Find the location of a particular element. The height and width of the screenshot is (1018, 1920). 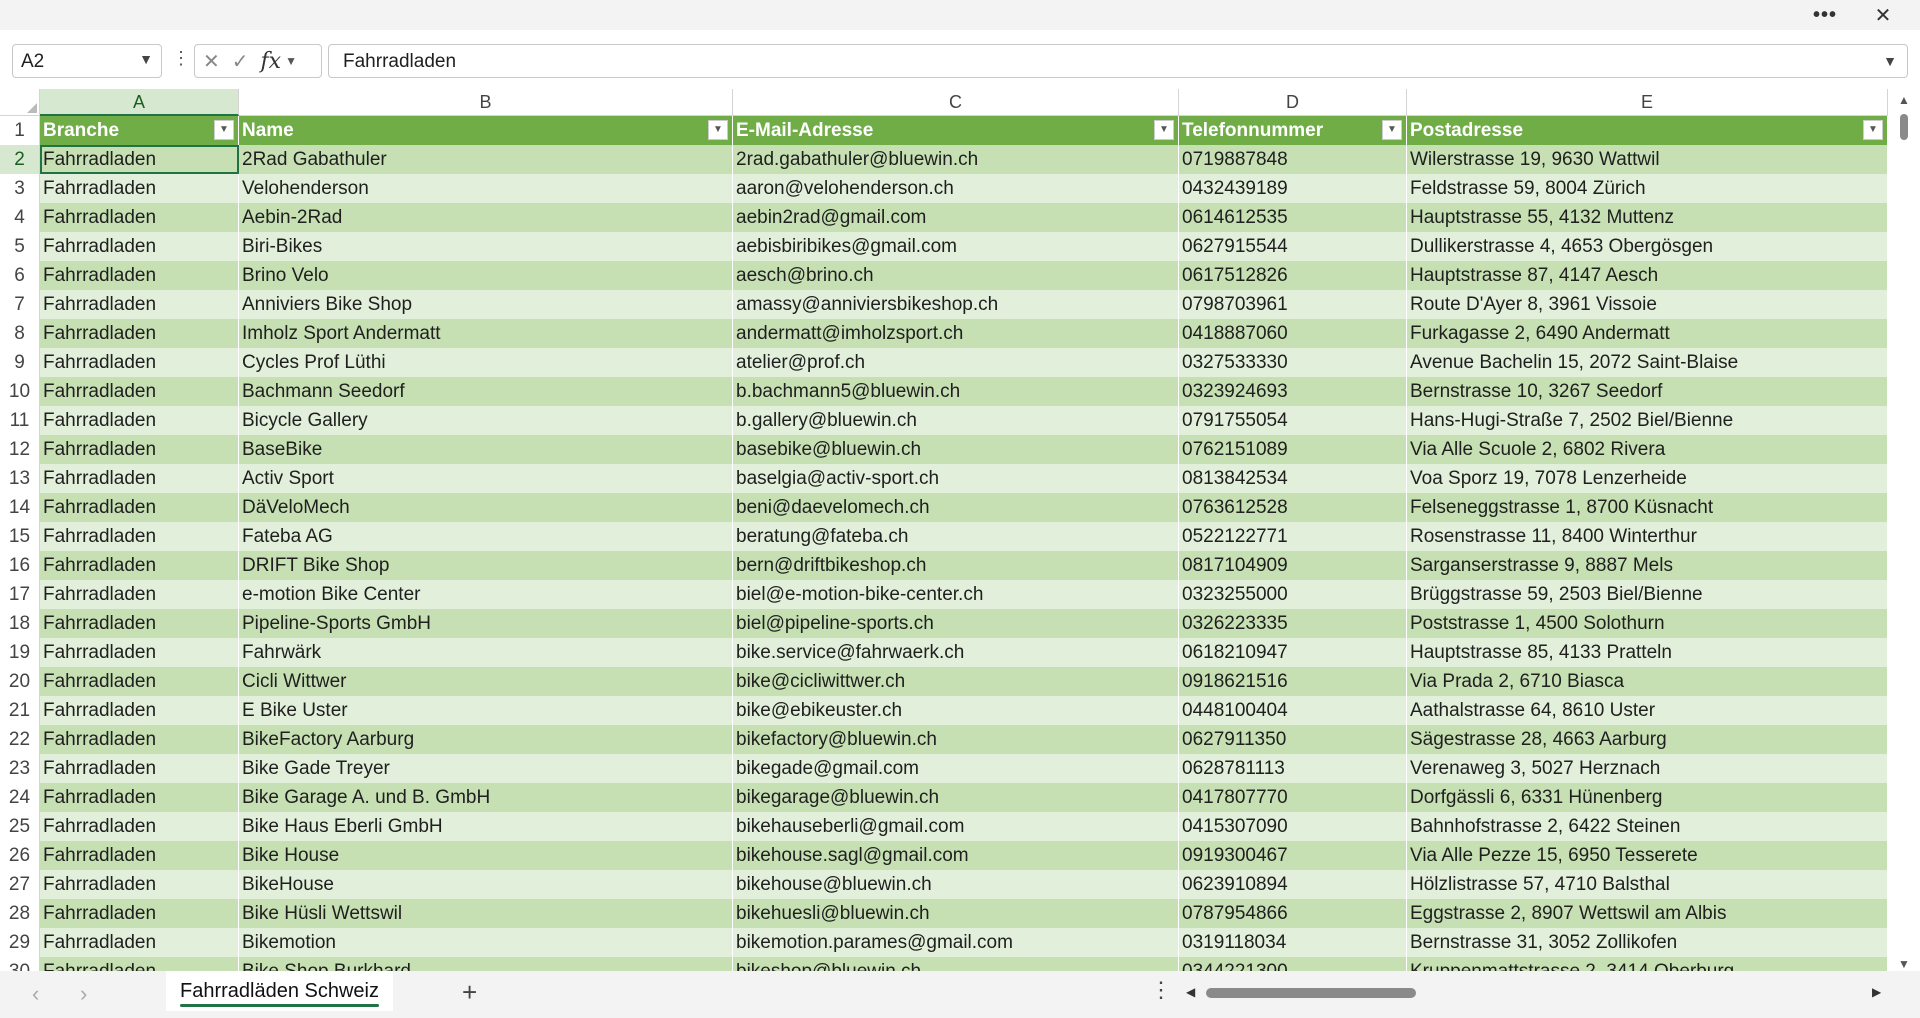

table-cell: Kruppenmattstrasse 2, 3414 Oberburg is located at coordinates (1647, 964).